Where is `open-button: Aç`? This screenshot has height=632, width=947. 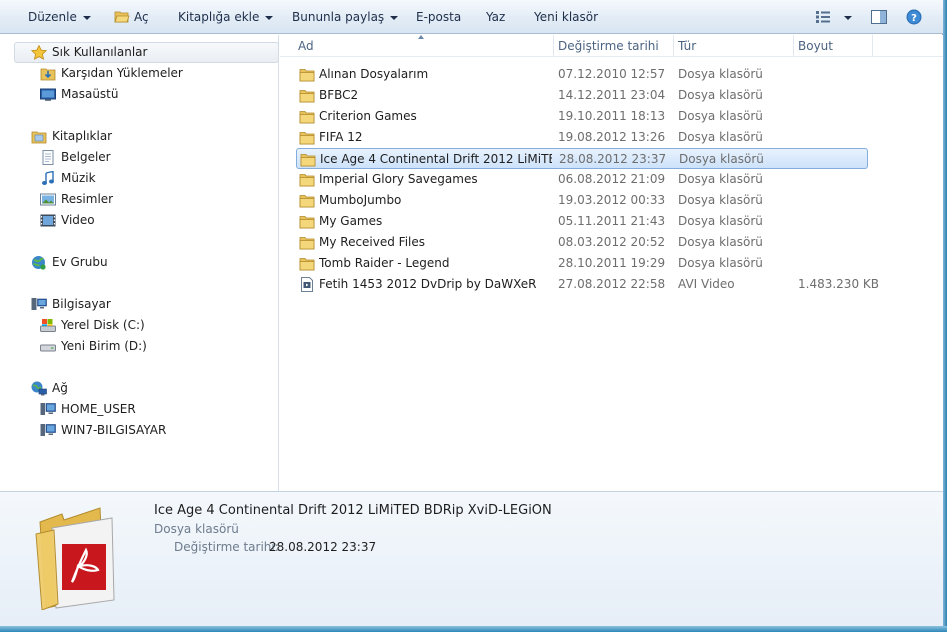
open-button: Aç is located at coordinates (131, 17).